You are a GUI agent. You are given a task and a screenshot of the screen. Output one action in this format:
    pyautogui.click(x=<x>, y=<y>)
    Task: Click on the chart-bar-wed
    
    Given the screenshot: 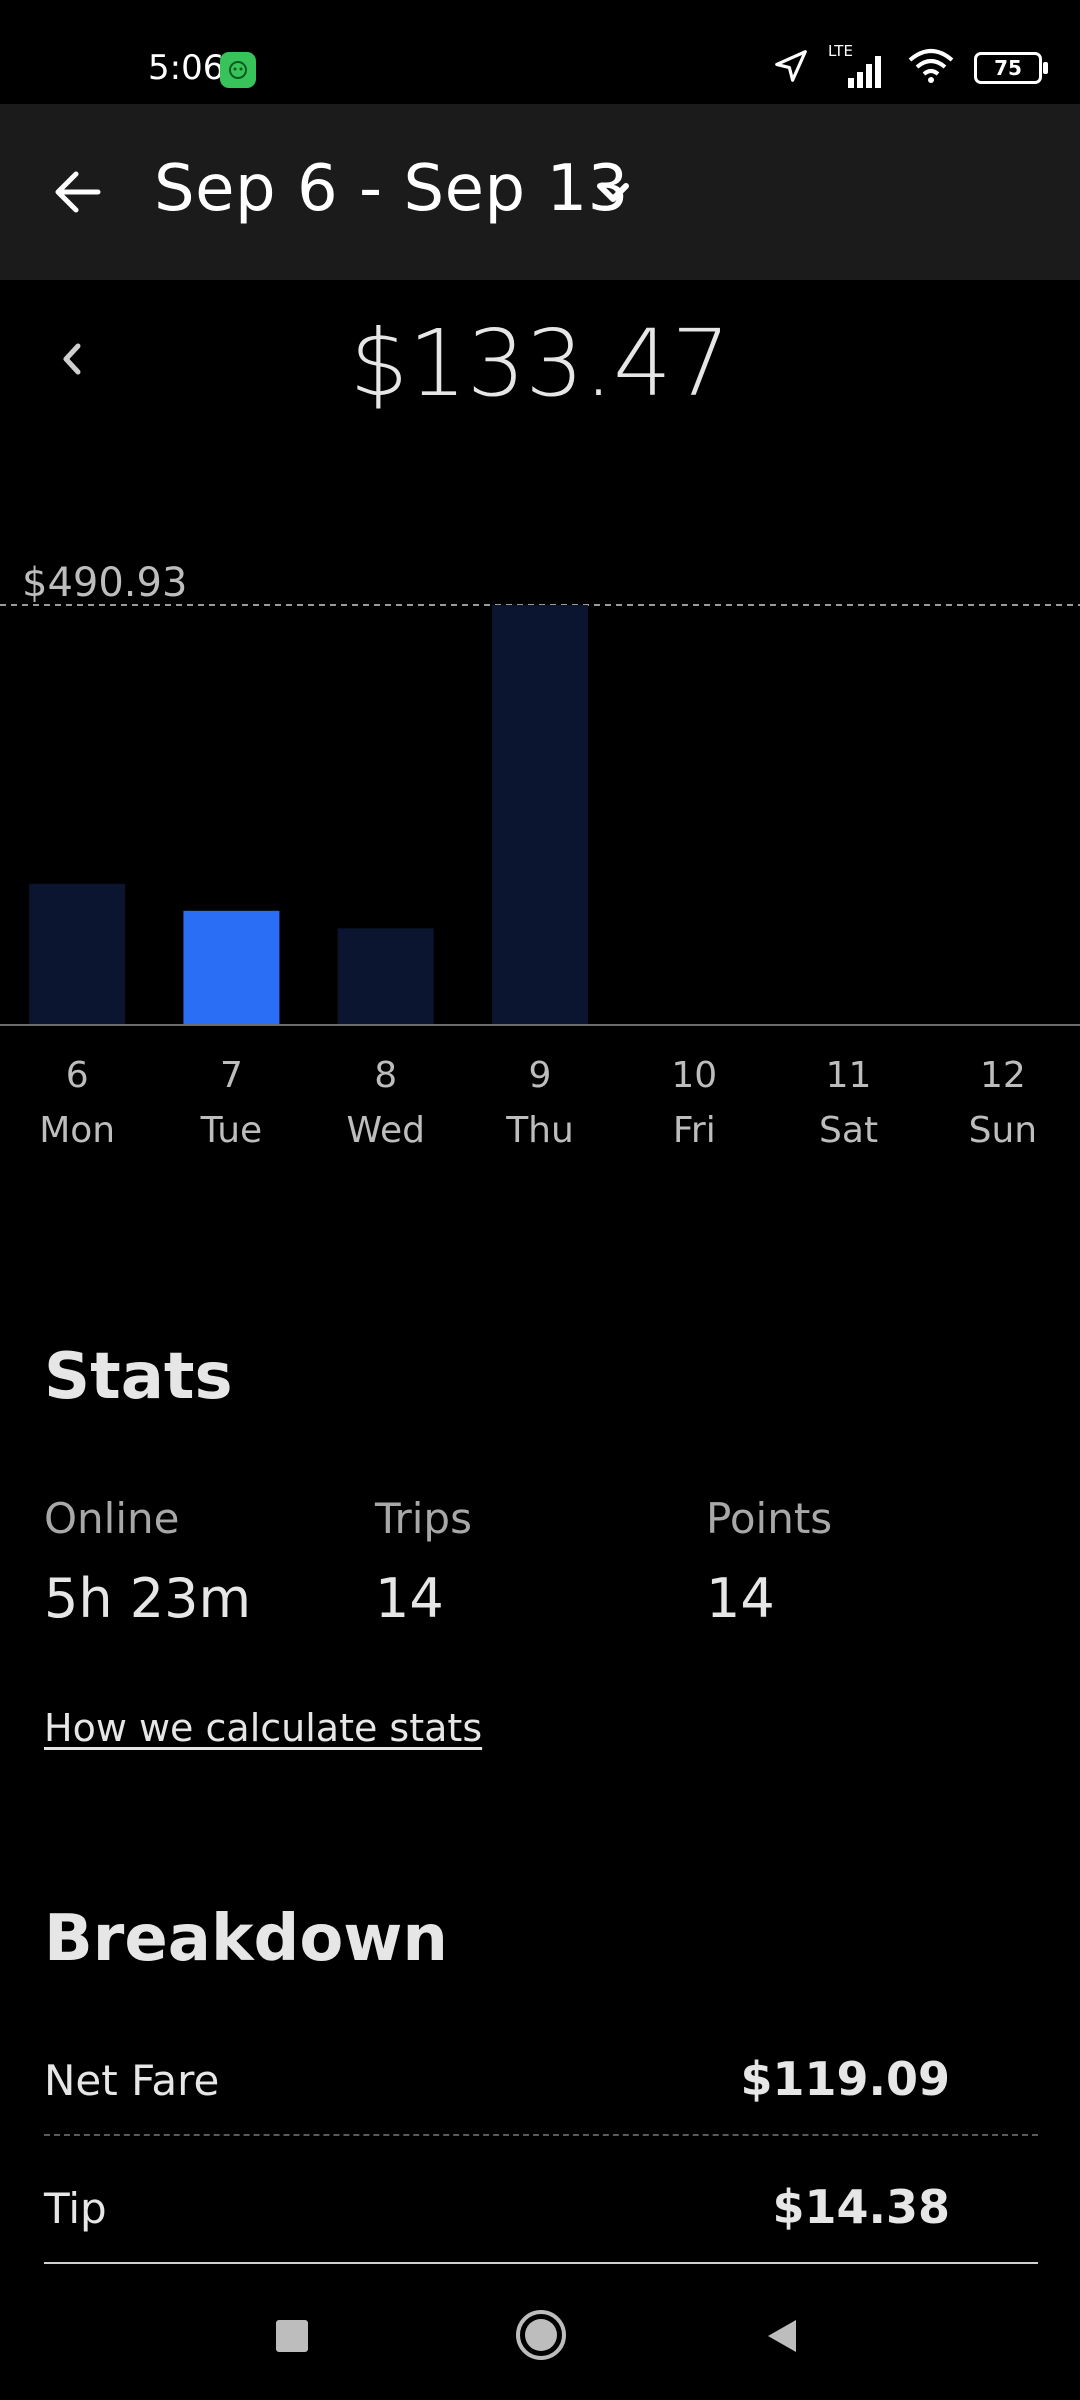 What is the action you would take?
    pyautogui.click(x=385, y=976)
    